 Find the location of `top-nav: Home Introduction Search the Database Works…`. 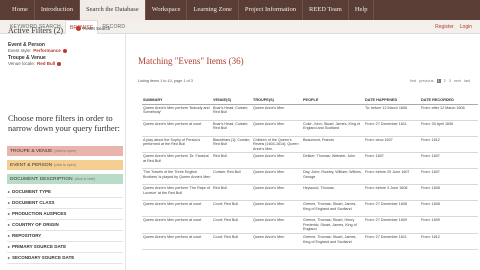

top-nav: Home Introduction Search the Database Works… is located at coordinates (240, 10).